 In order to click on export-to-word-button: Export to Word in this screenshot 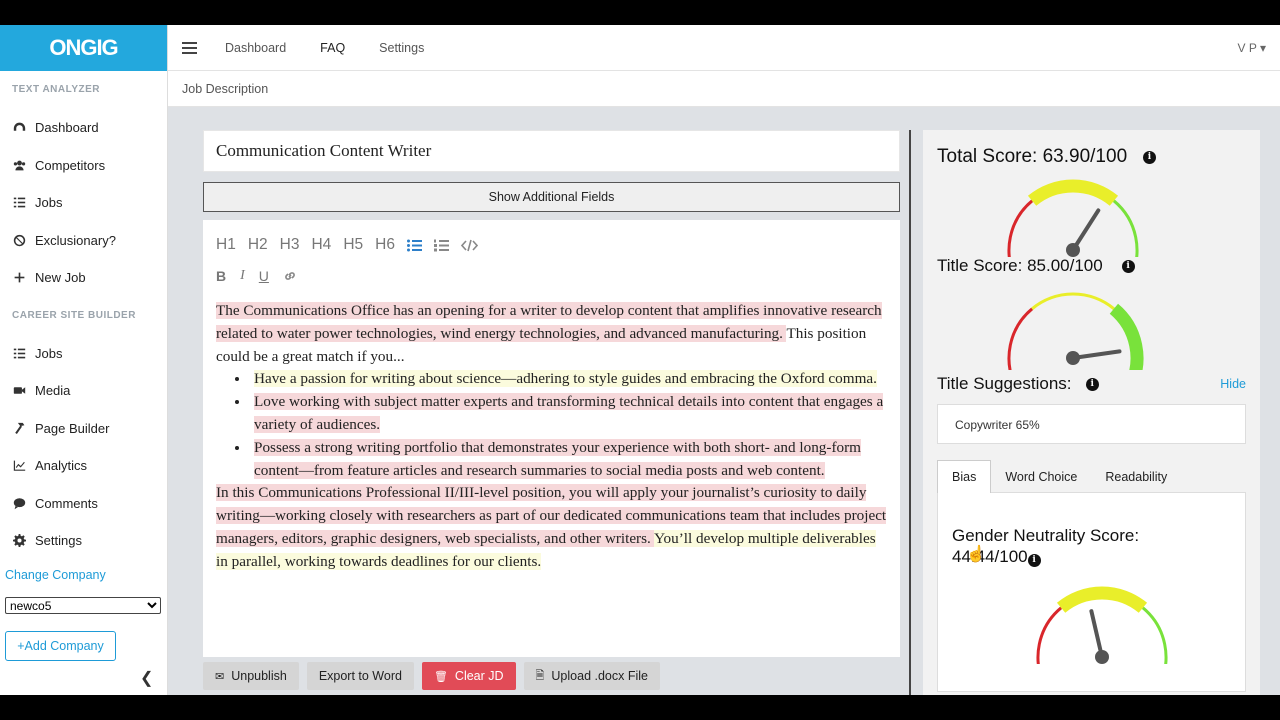, I will do `click(360, 676)`.